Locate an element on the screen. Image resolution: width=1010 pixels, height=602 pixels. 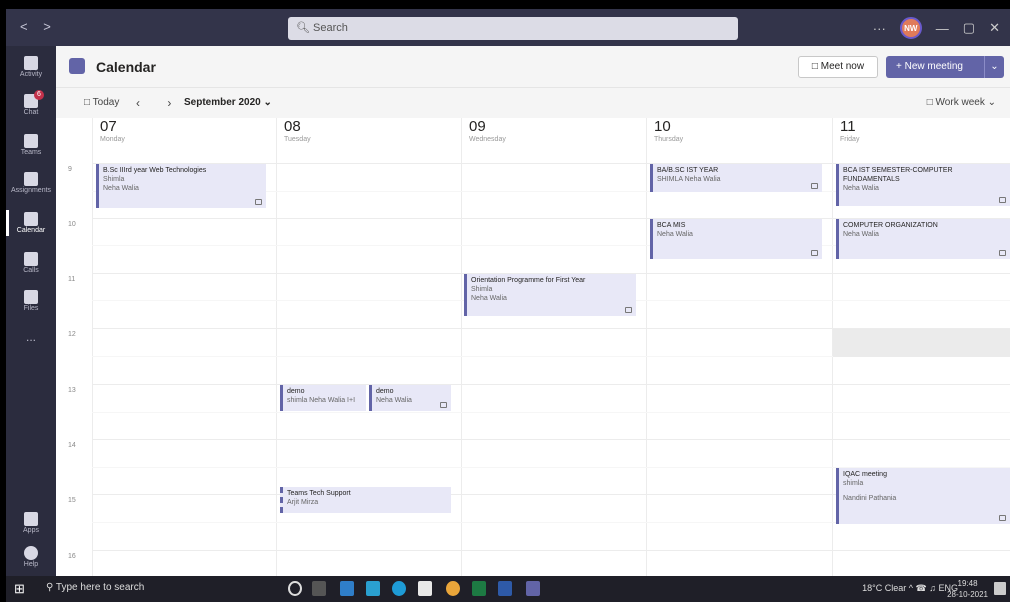
rail-item-help: Help is located at coordinates (31, 557).